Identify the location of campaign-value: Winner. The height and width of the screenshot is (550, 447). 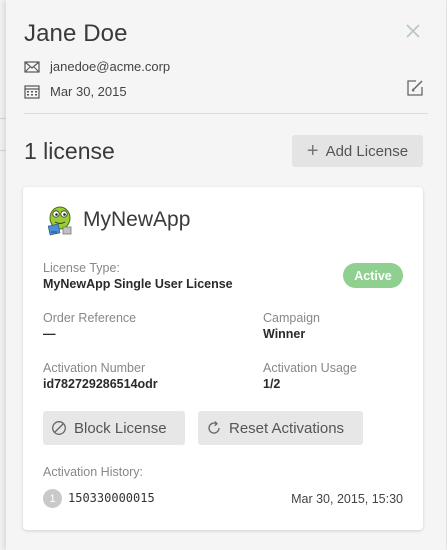
(284, 334).